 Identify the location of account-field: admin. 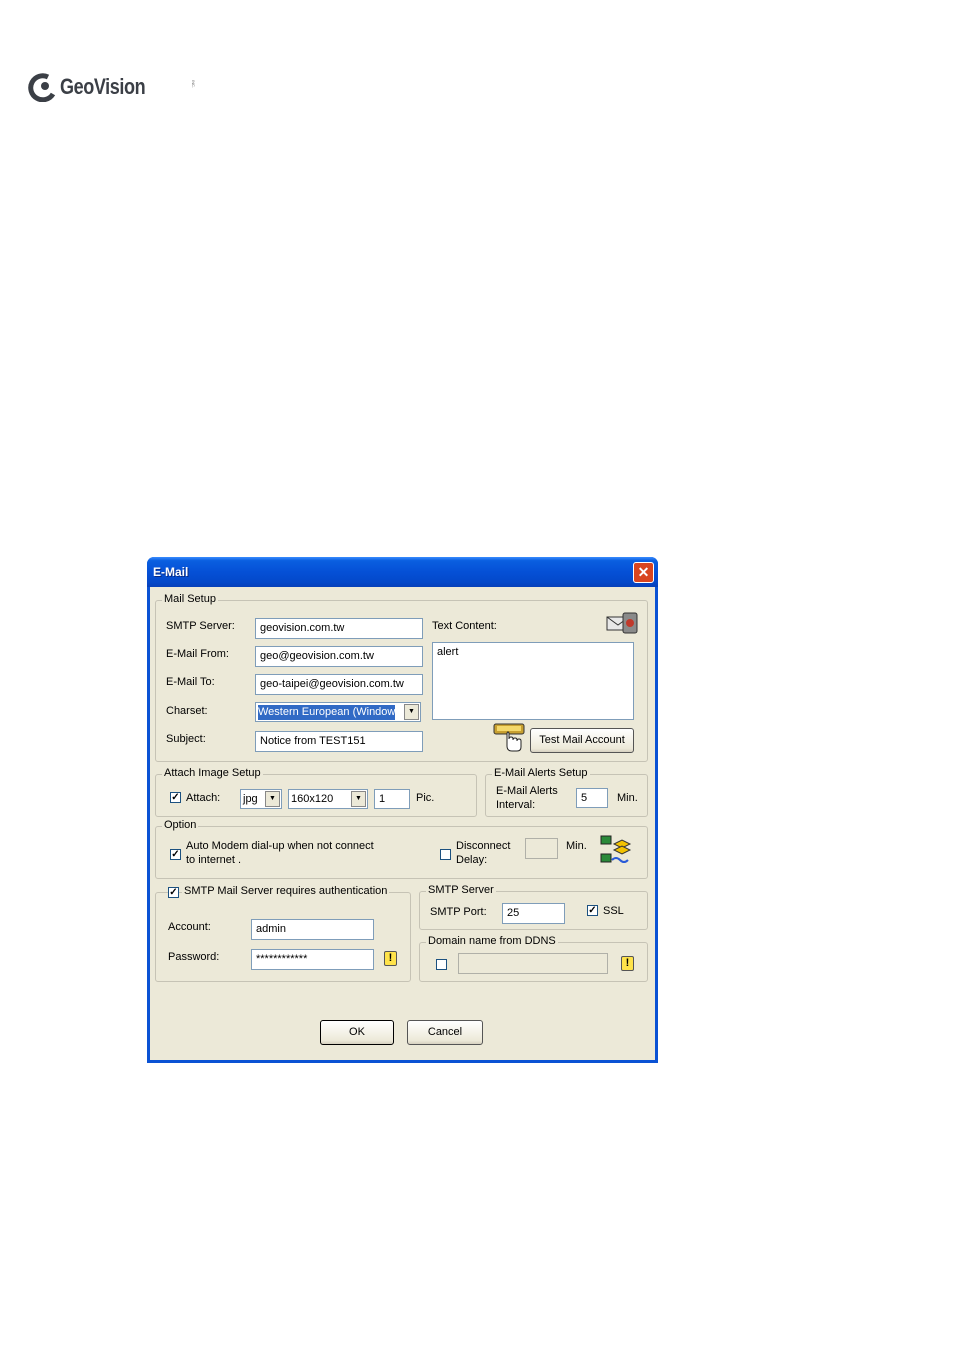
(312, 929).